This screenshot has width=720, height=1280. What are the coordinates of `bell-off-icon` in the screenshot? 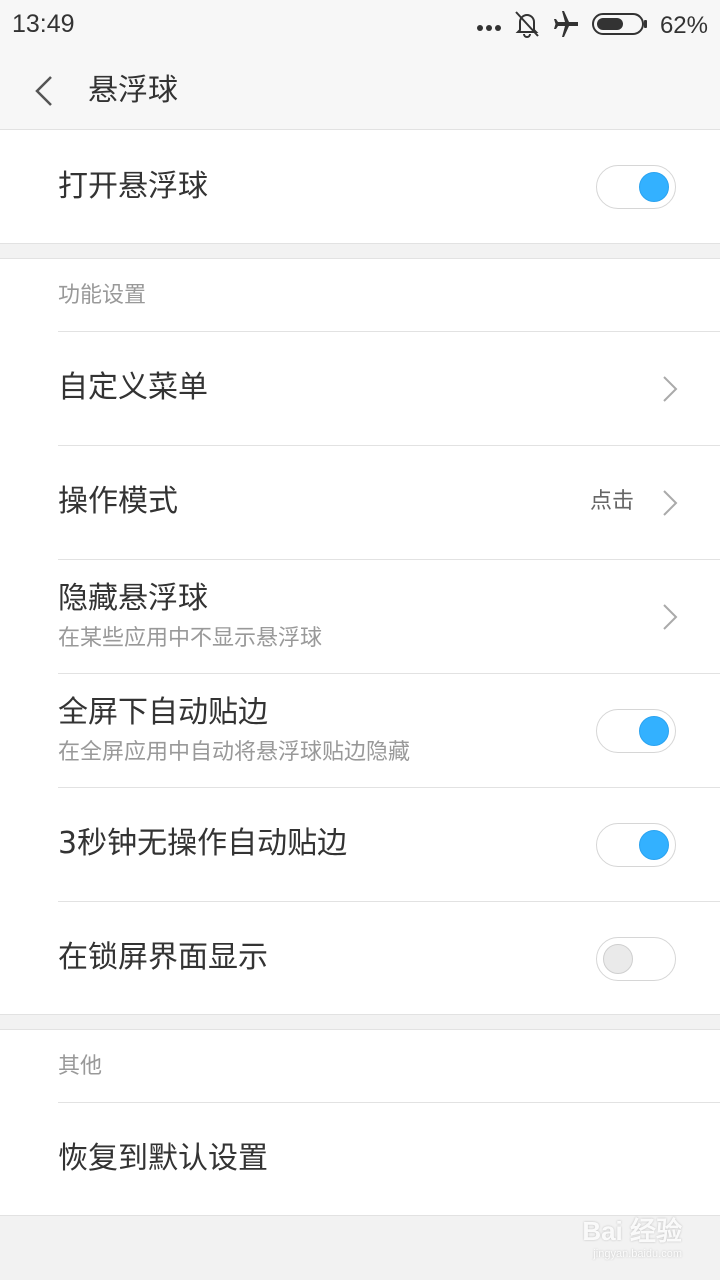 It's located at (527, 26).